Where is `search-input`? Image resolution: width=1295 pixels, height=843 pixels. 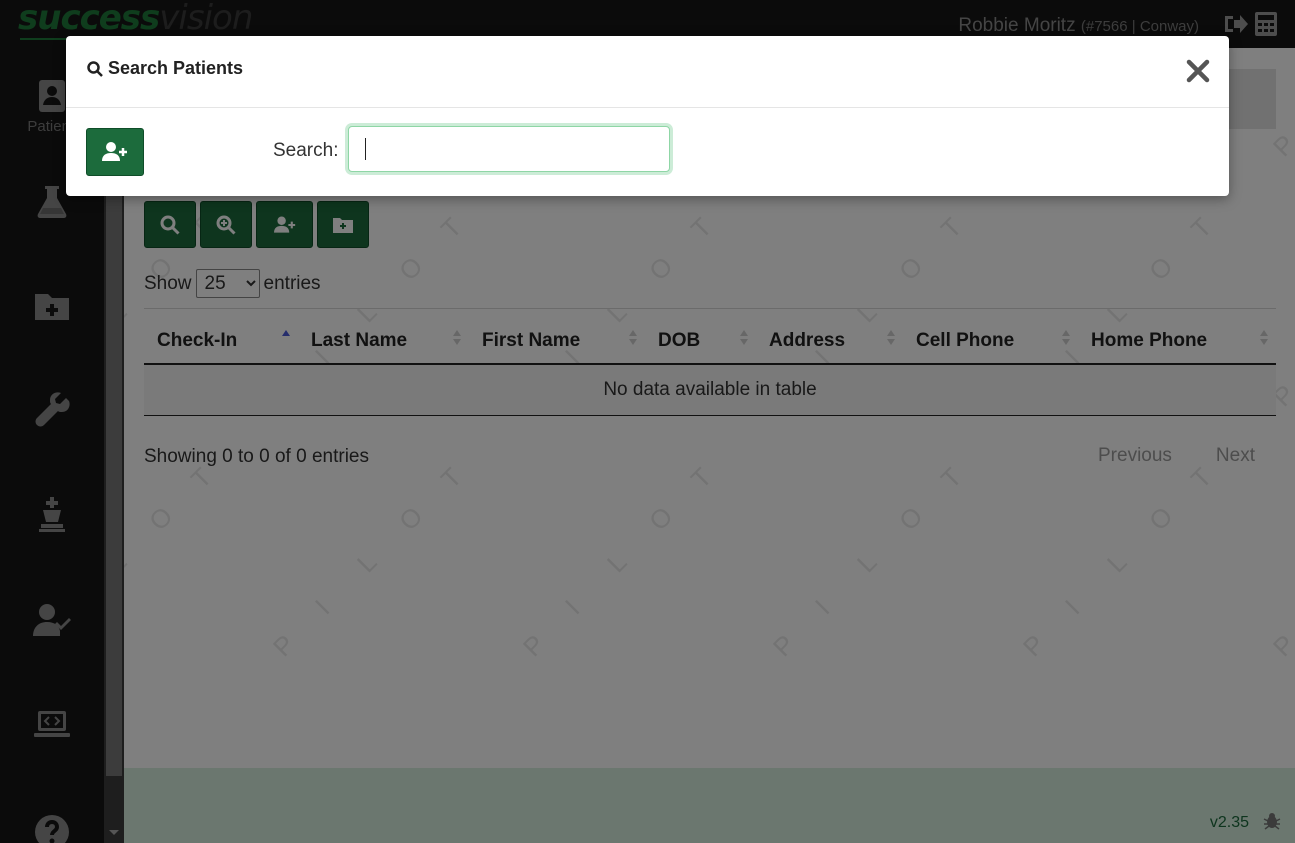
search-input is located at coordinates (509, 149).